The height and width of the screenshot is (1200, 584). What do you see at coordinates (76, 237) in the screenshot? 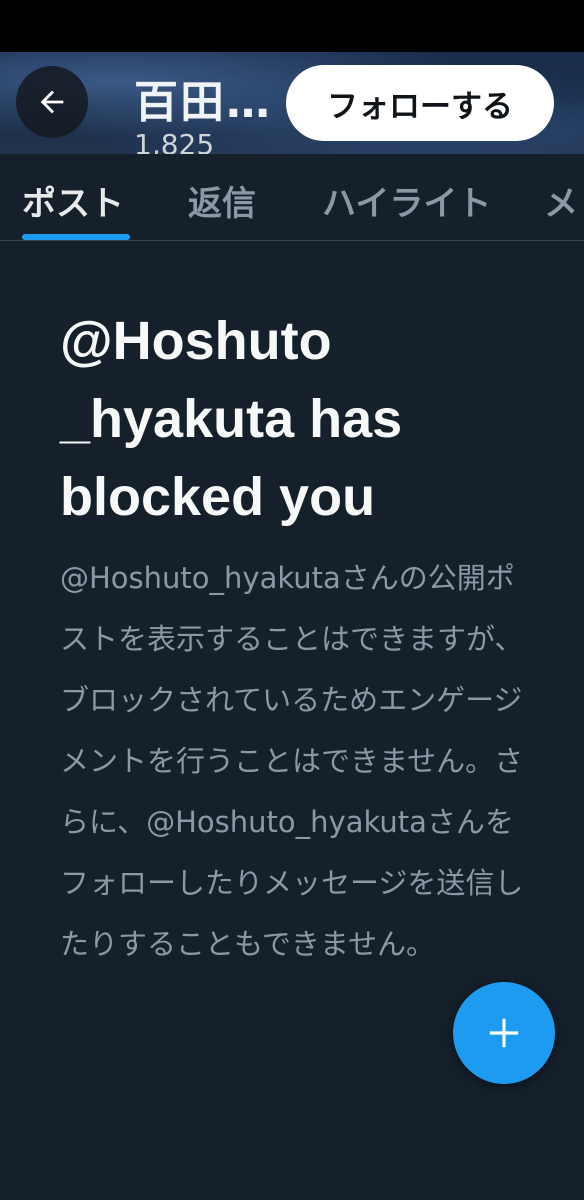
I see `active-tab-indicator` at bounding box center [76, 237].